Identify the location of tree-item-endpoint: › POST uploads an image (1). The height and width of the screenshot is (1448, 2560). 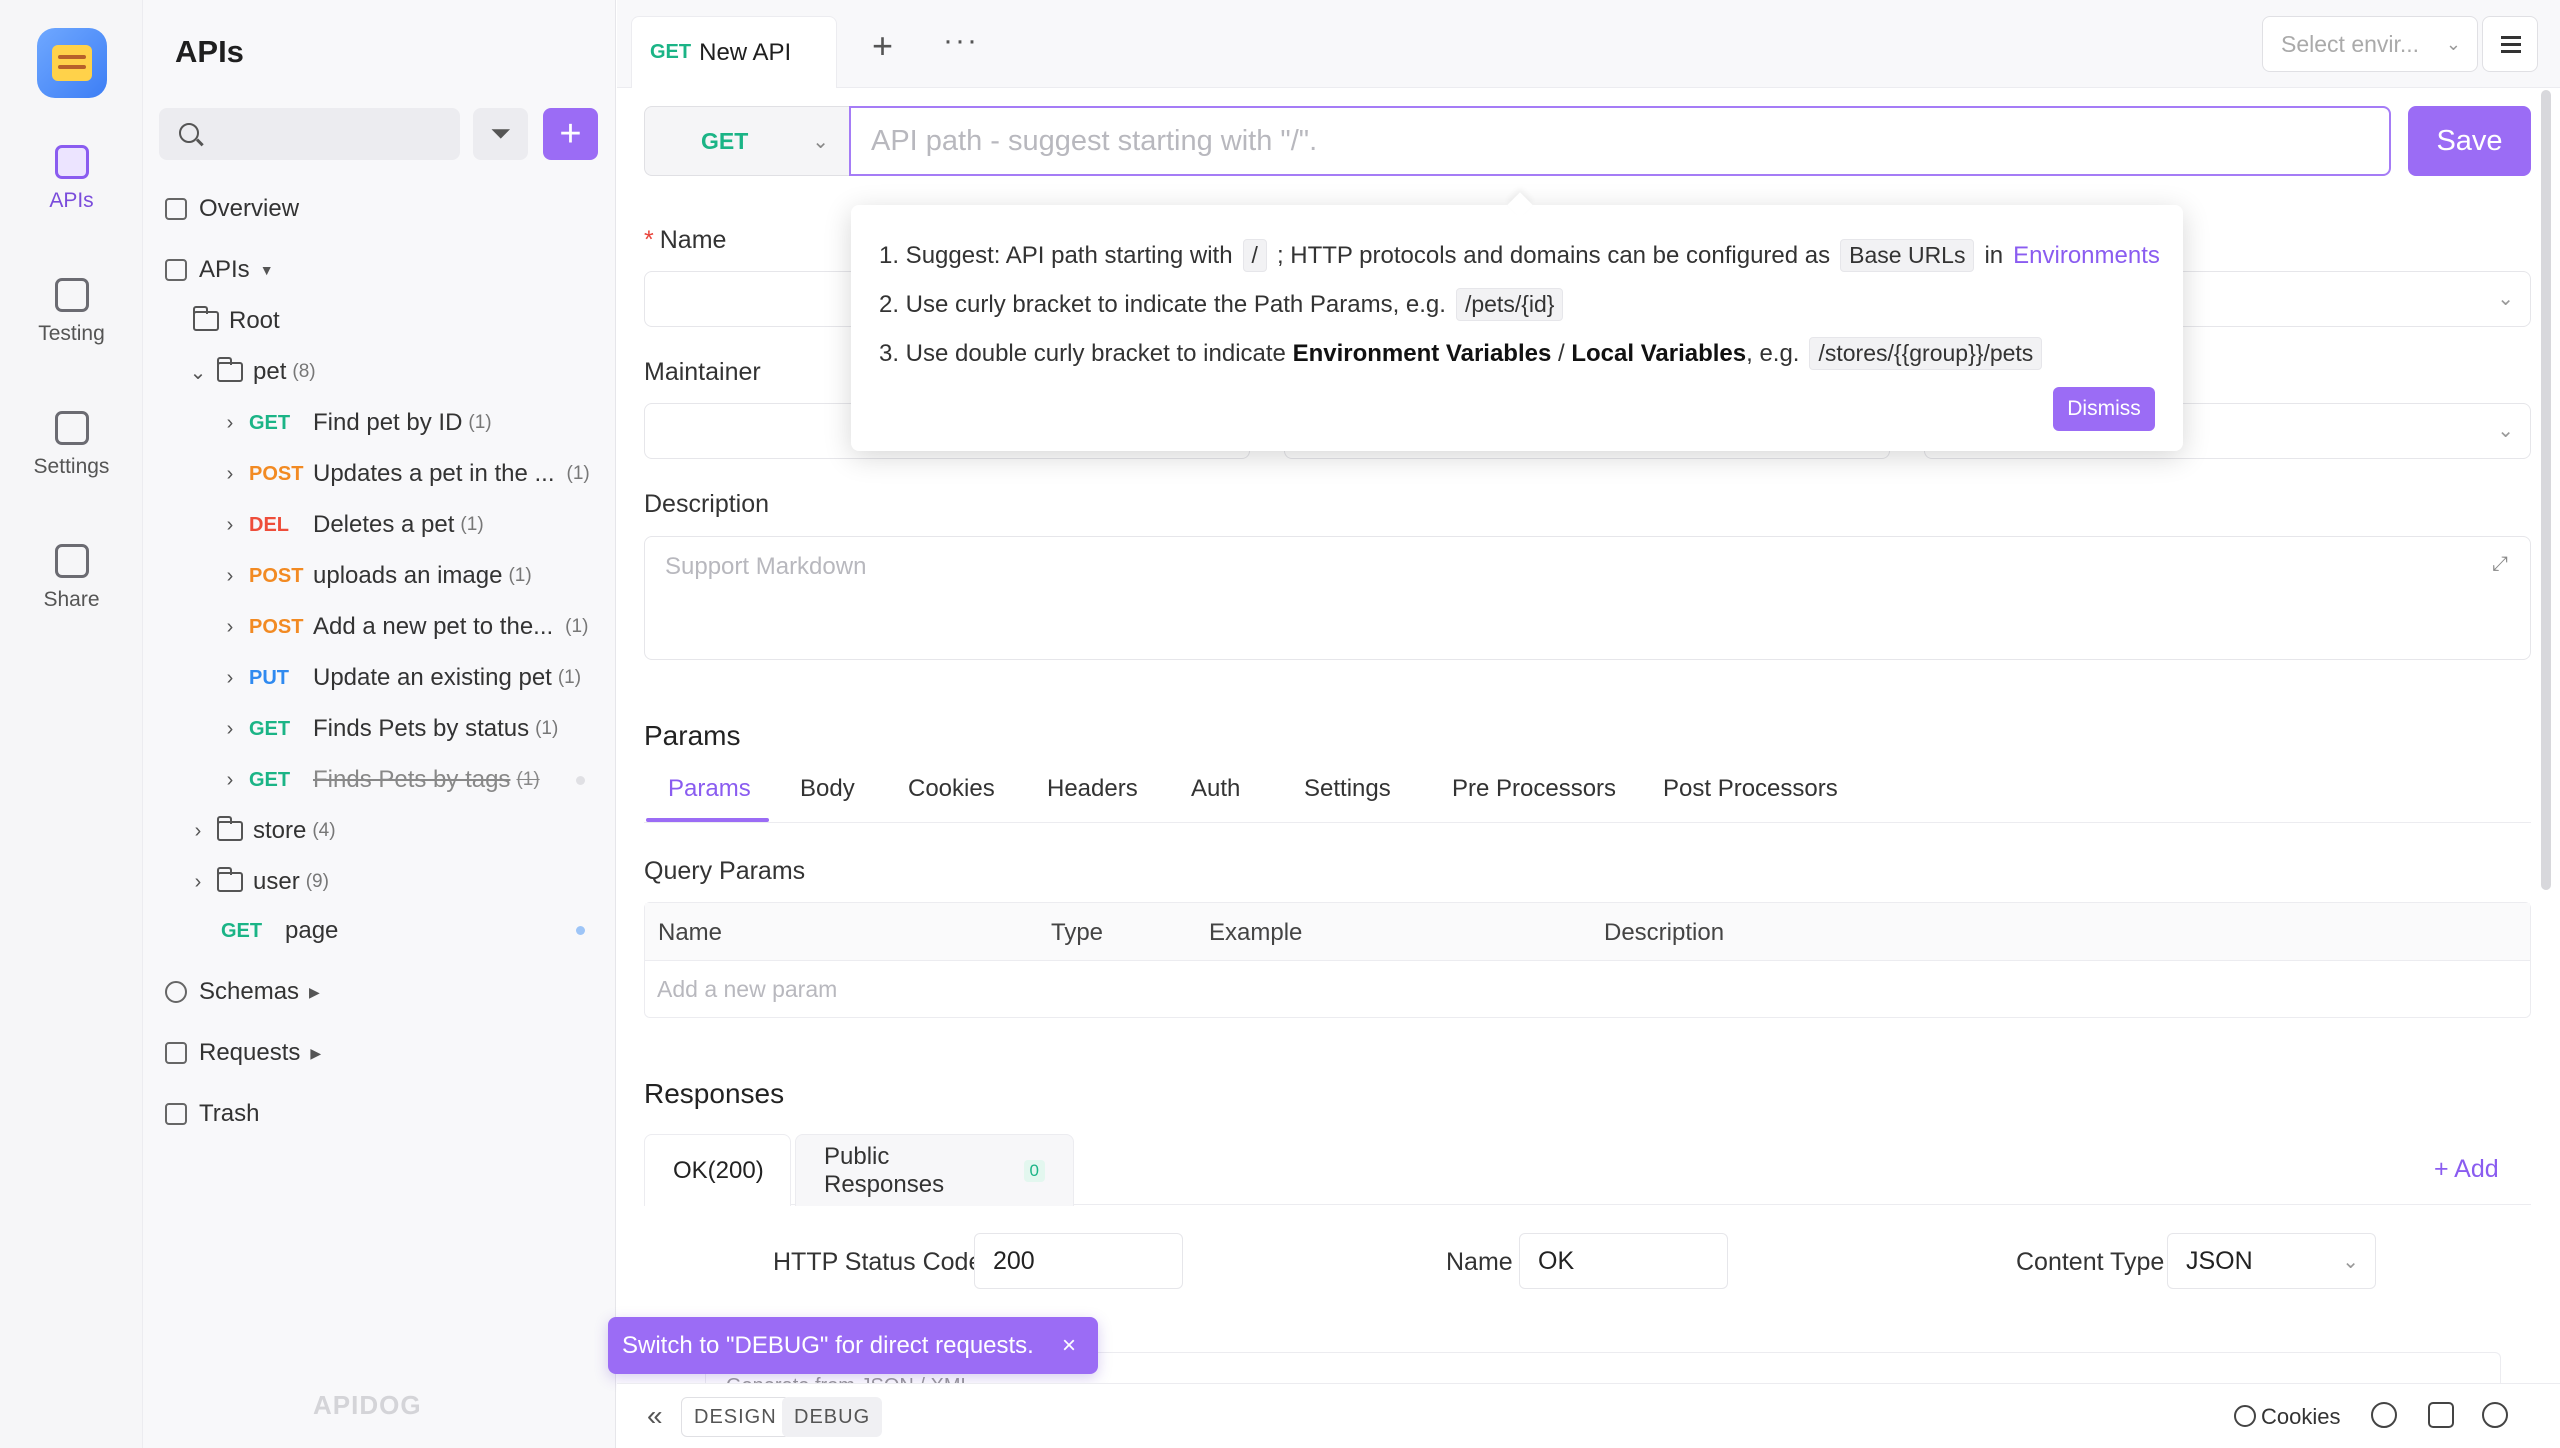
(375, 576).